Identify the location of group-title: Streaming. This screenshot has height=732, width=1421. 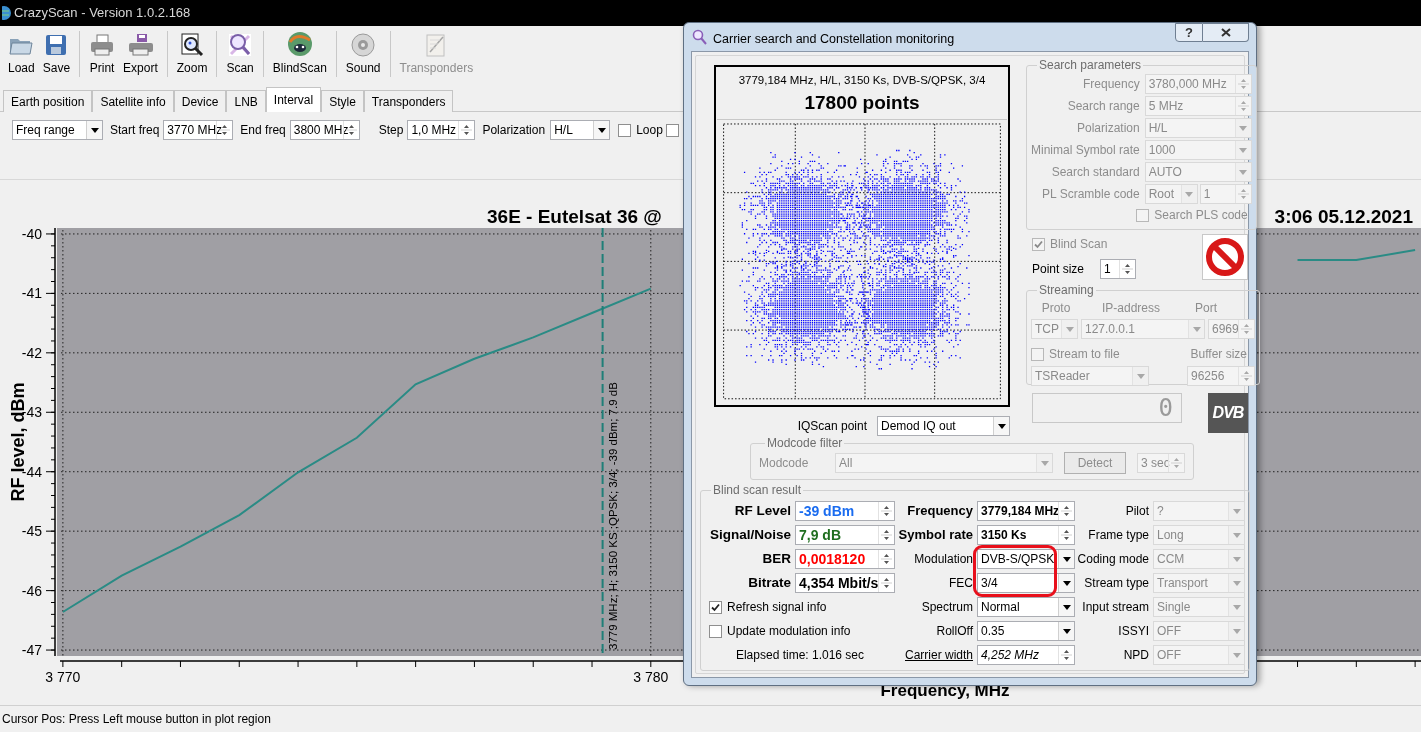
(1066, 290).